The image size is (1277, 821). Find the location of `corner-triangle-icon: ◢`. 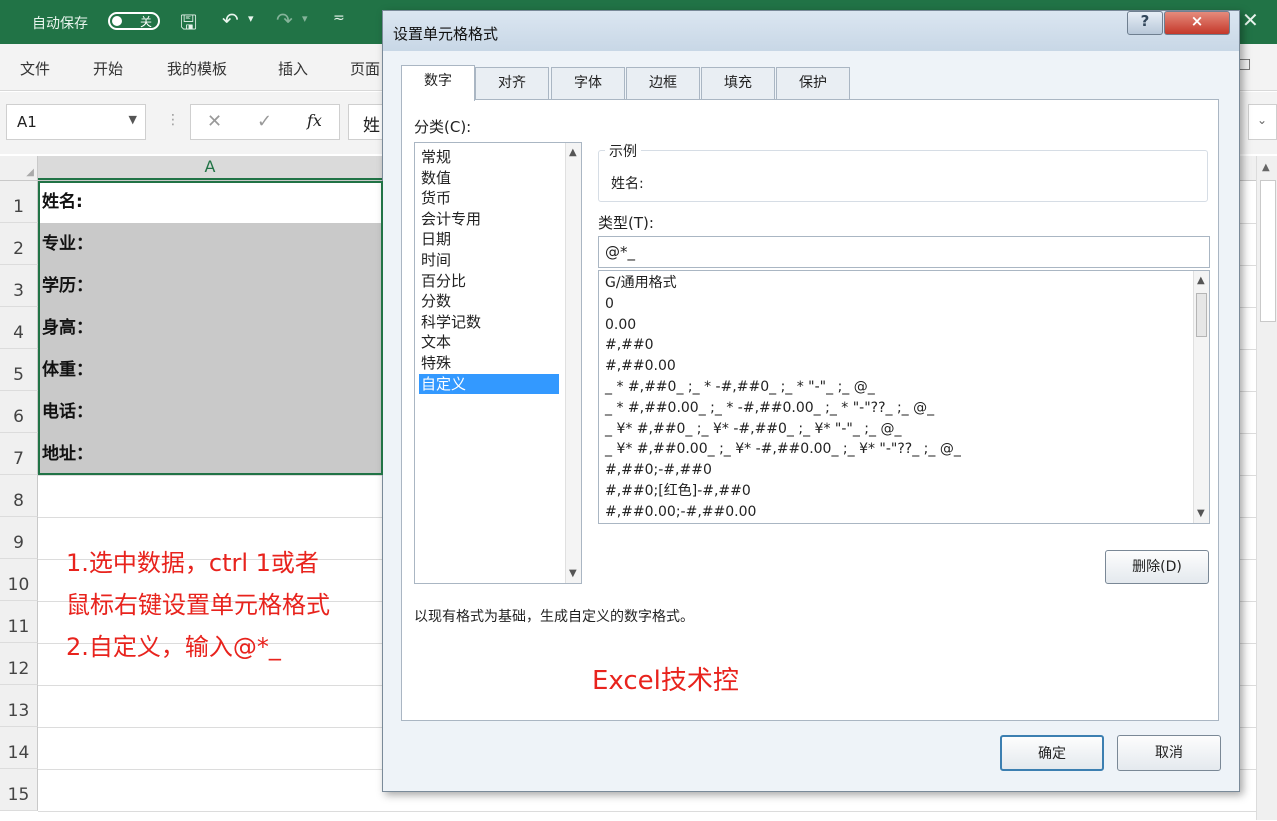

corner-triangle-icon: ◢ is located at coordinates (30, 172).